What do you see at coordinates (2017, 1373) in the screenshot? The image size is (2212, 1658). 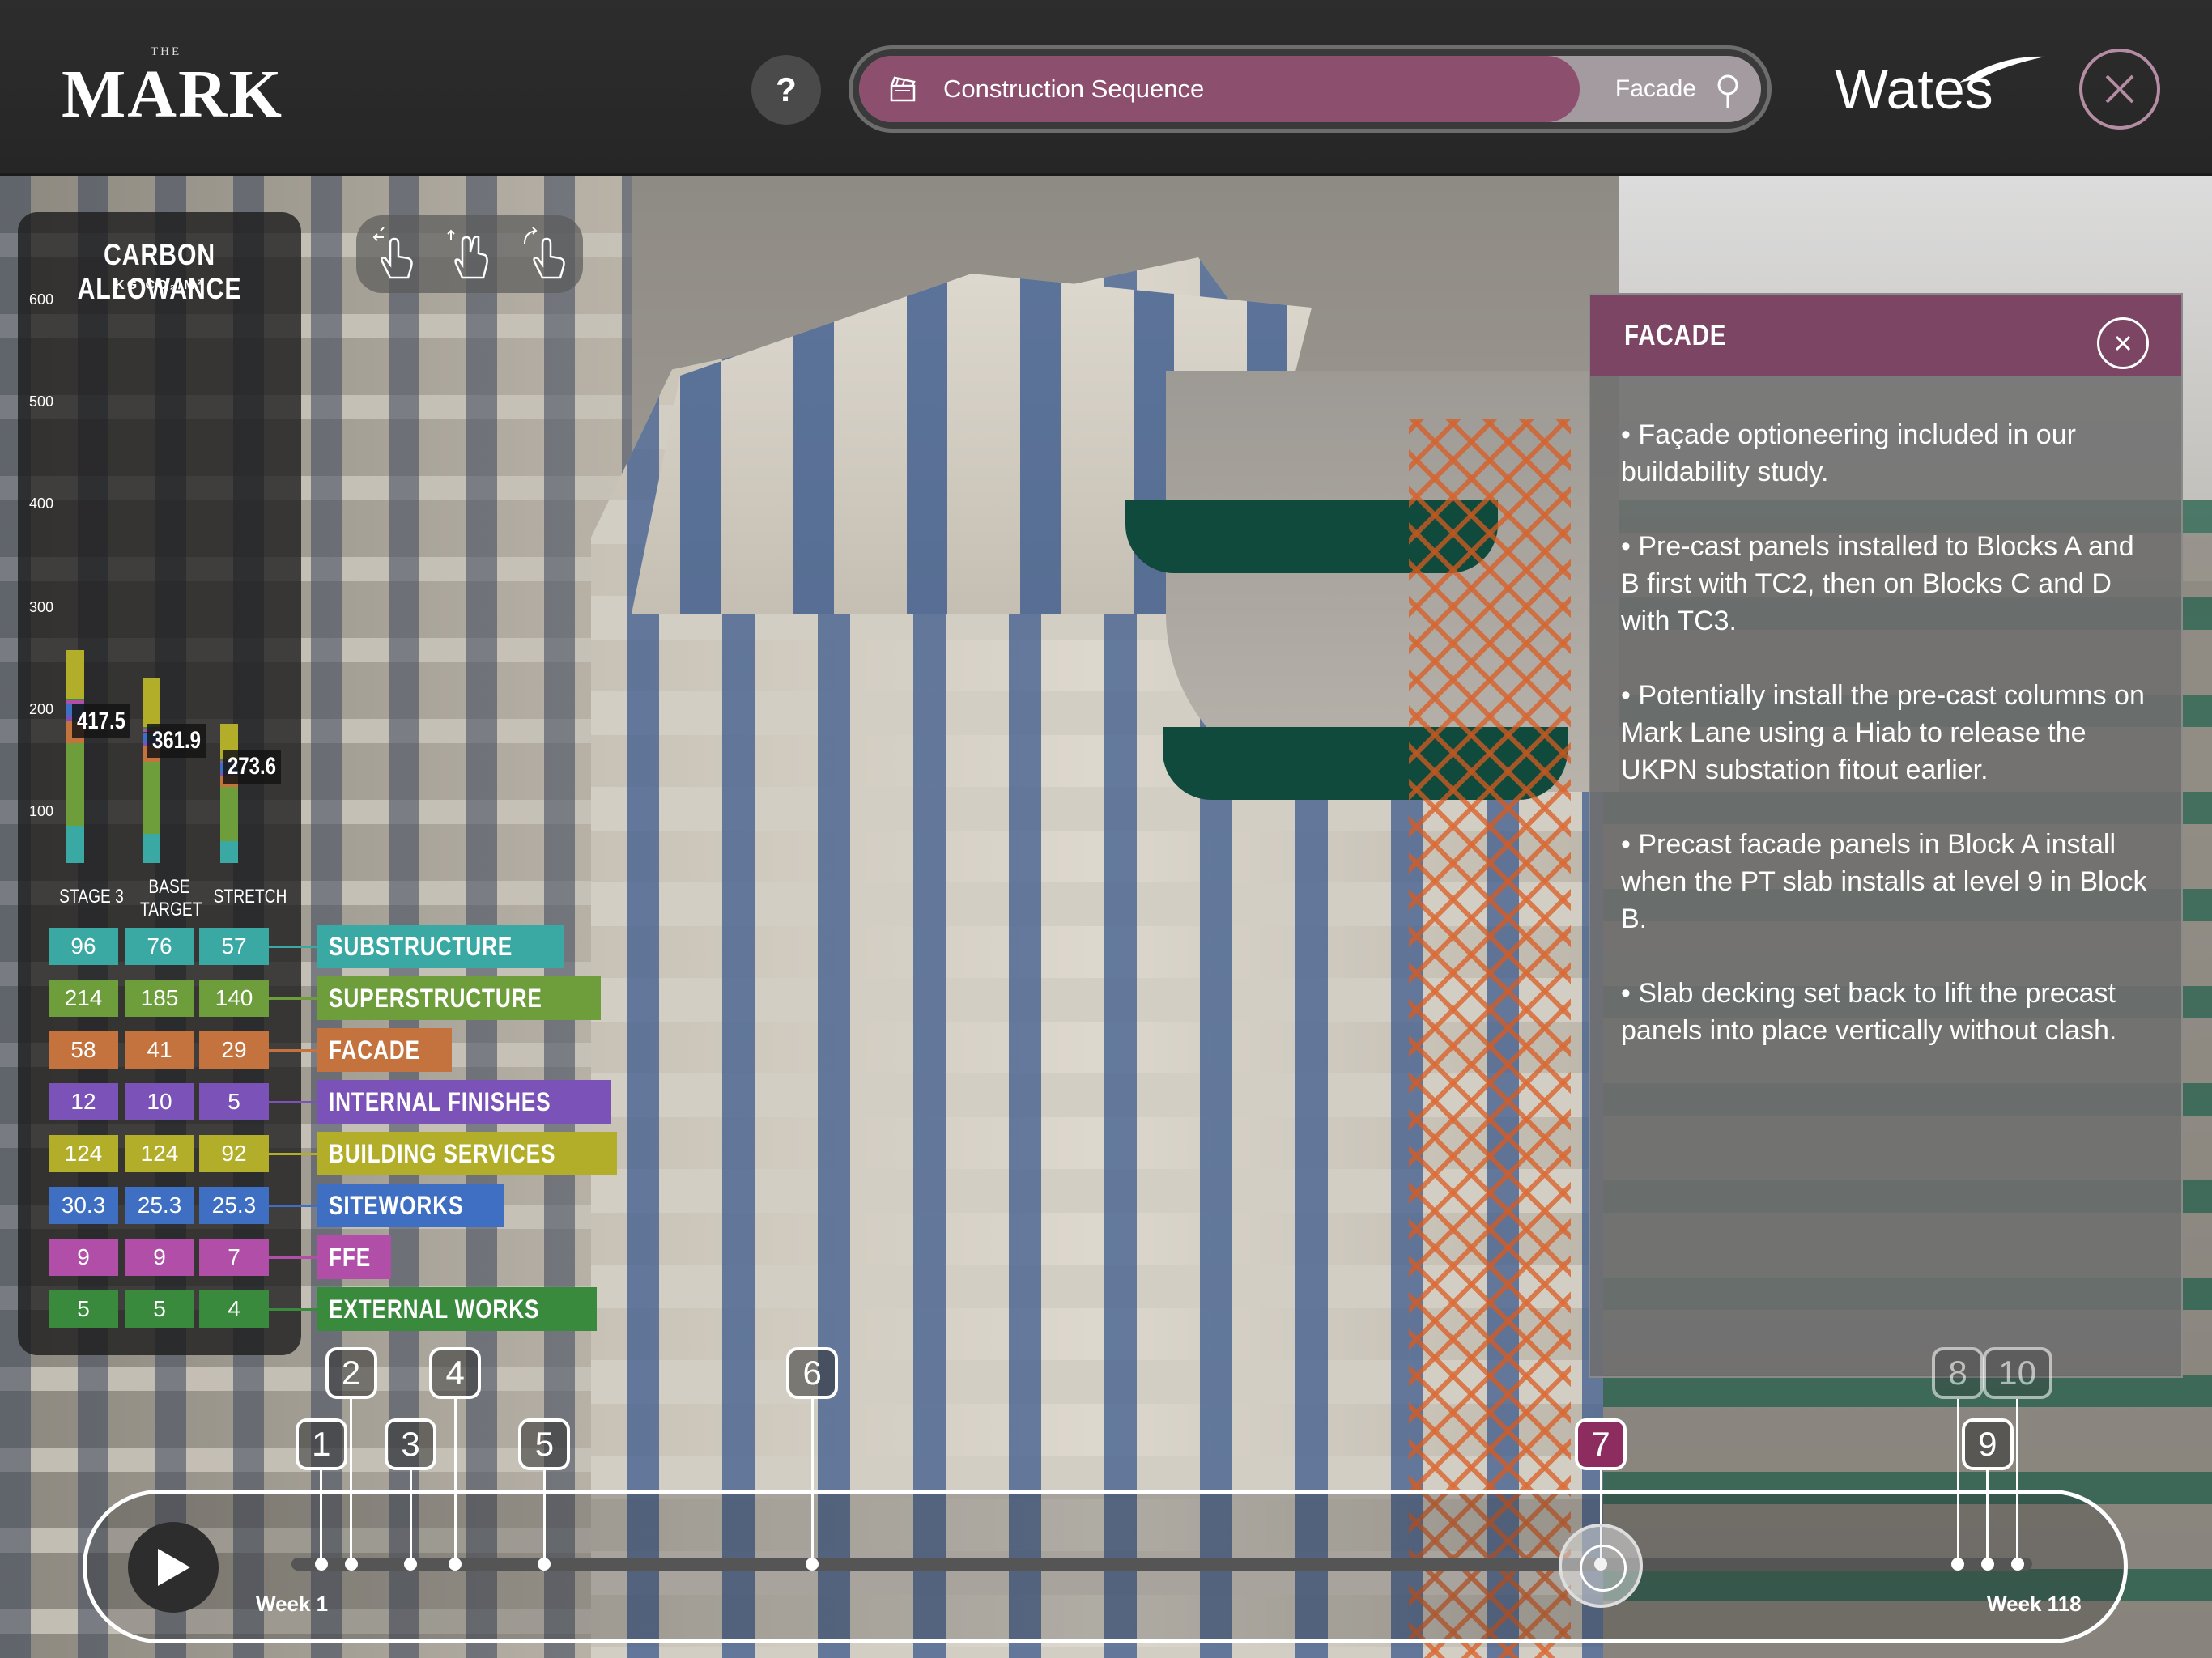 I see `milestone-10: 10` at bounding box center [2017, 1373].